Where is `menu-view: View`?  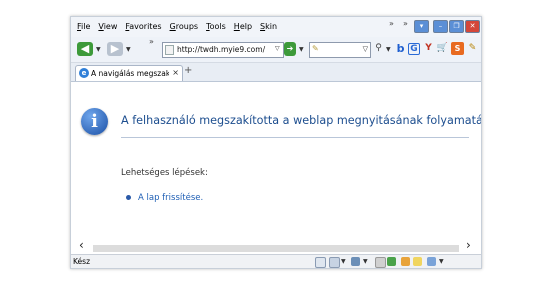
menu-view: View is located at coordinates (107, 26).